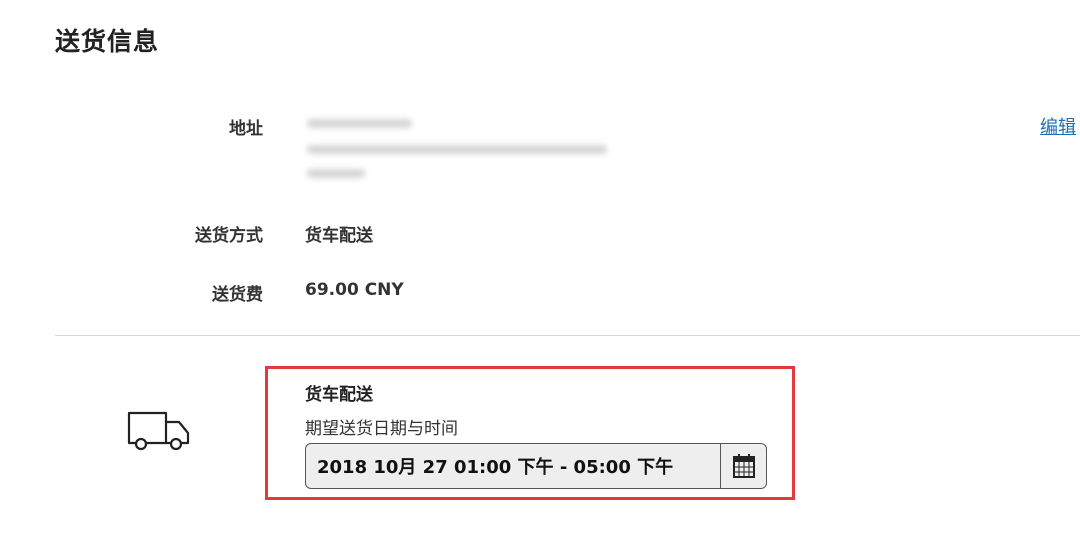 This screenshot has height=541, width=1080. Describe the element at coordinates (1058, 126) in the screenshot. I see `edit-address-link: 编辑` at that location.